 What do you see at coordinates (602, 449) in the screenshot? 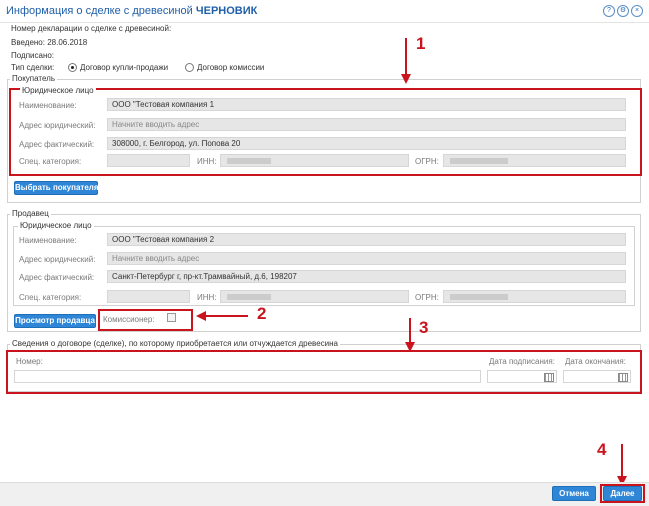
I see `annotation-number-4: 4` at bounding box center [602, 449].